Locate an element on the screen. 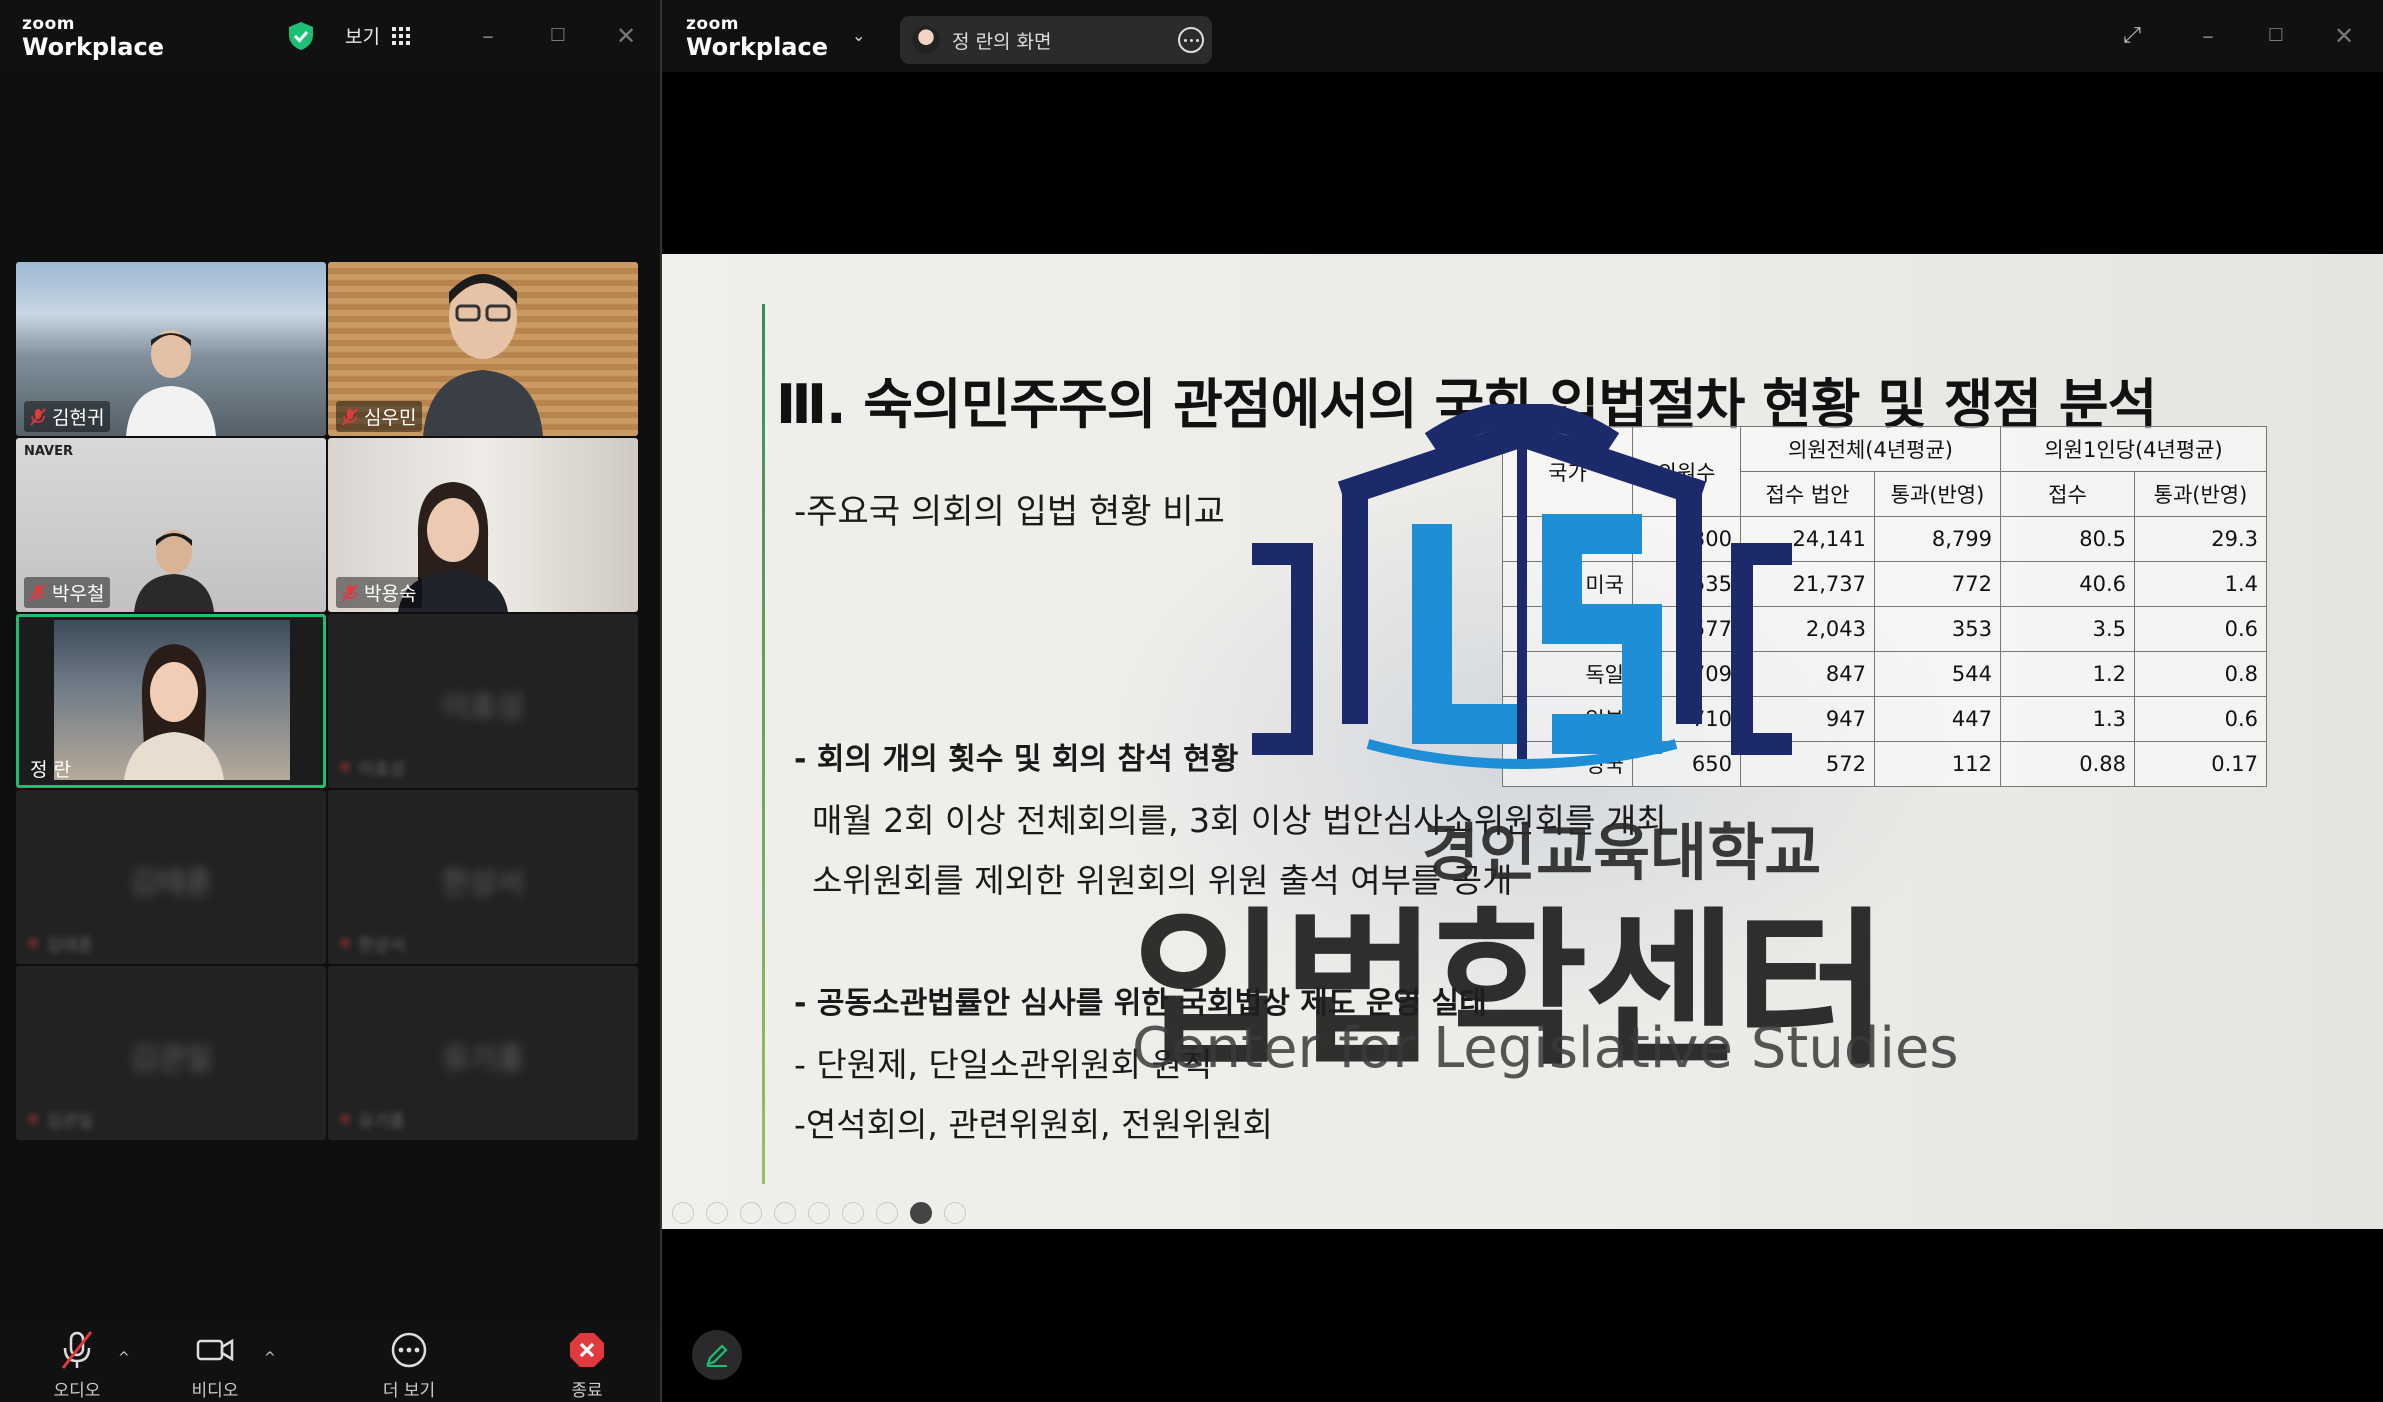 This screenshot has width=2383, height=1402. participant-tile: 유기홍 ✕ 유기홍 is located at coordinates (483, 1053).